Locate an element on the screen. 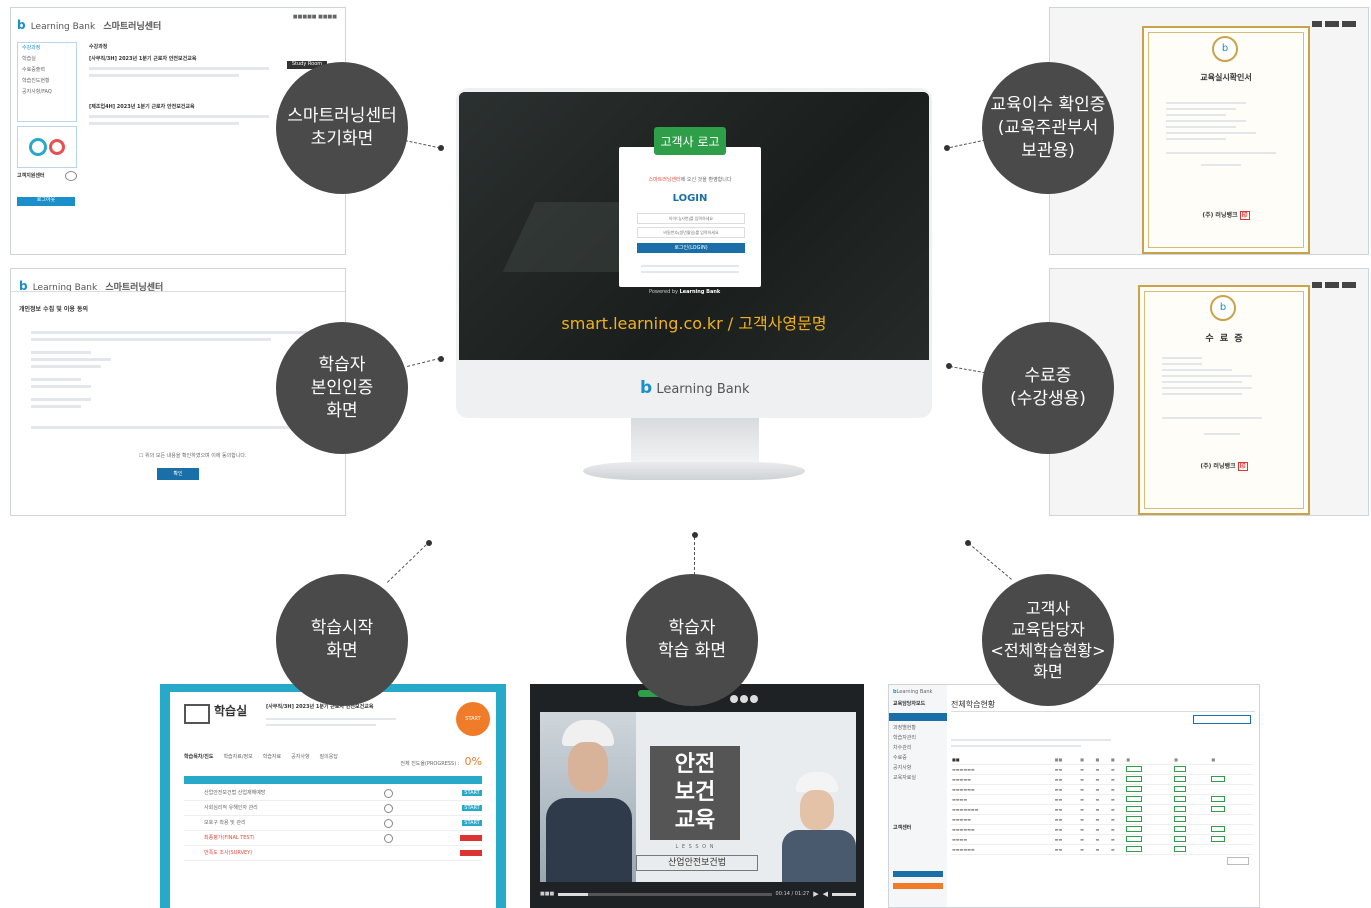 Image resolution: width=1371 pixels, height=908 pixels. label-study-start: 학습시작 화면 is located at coordinates (342, 640).